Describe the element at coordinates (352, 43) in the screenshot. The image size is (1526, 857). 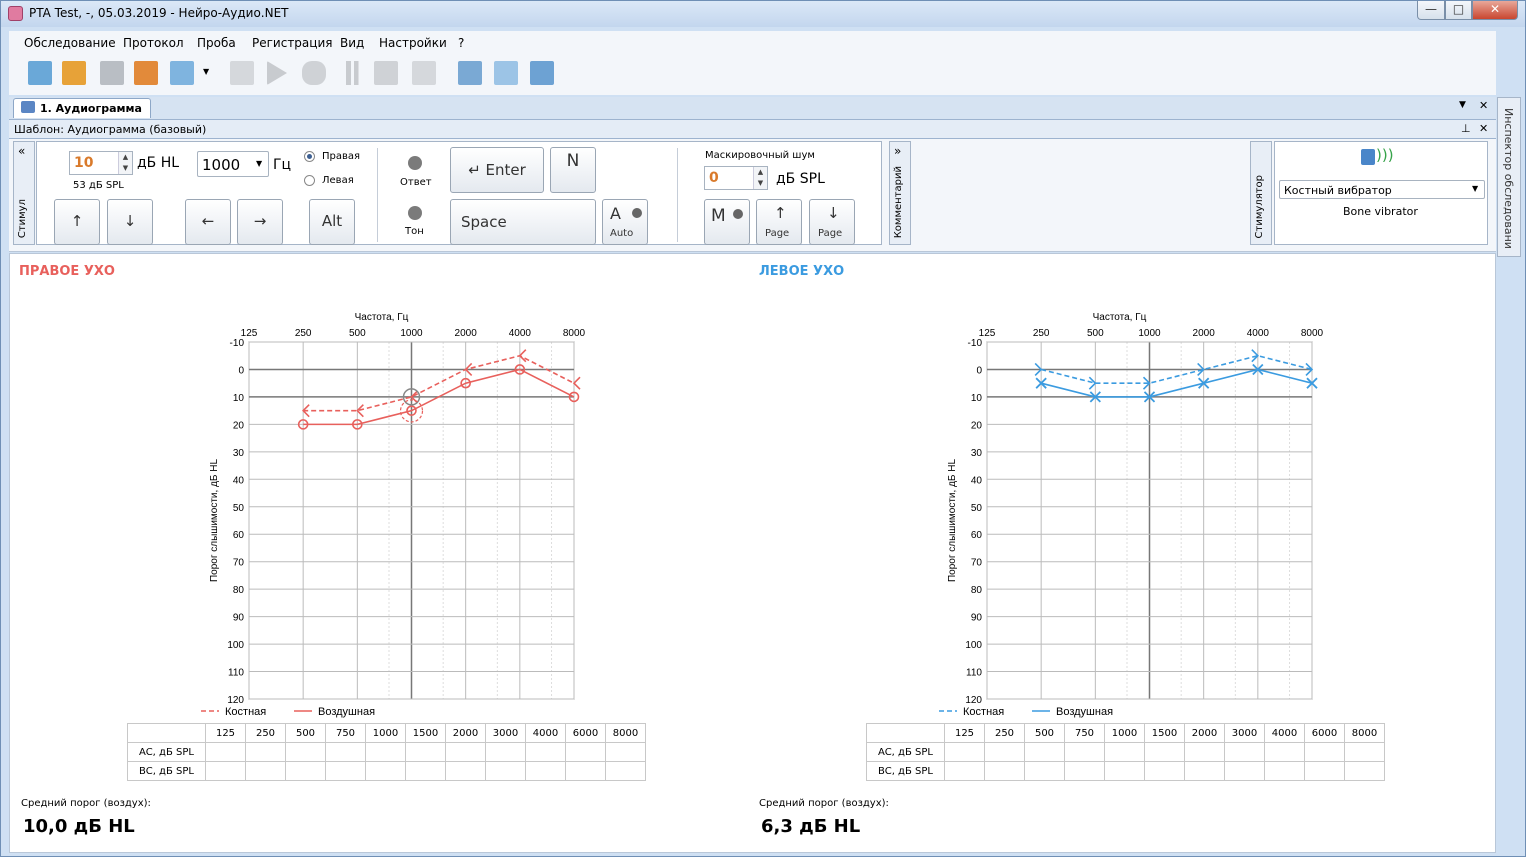
I see `menu-item-view: Вид` at that location.